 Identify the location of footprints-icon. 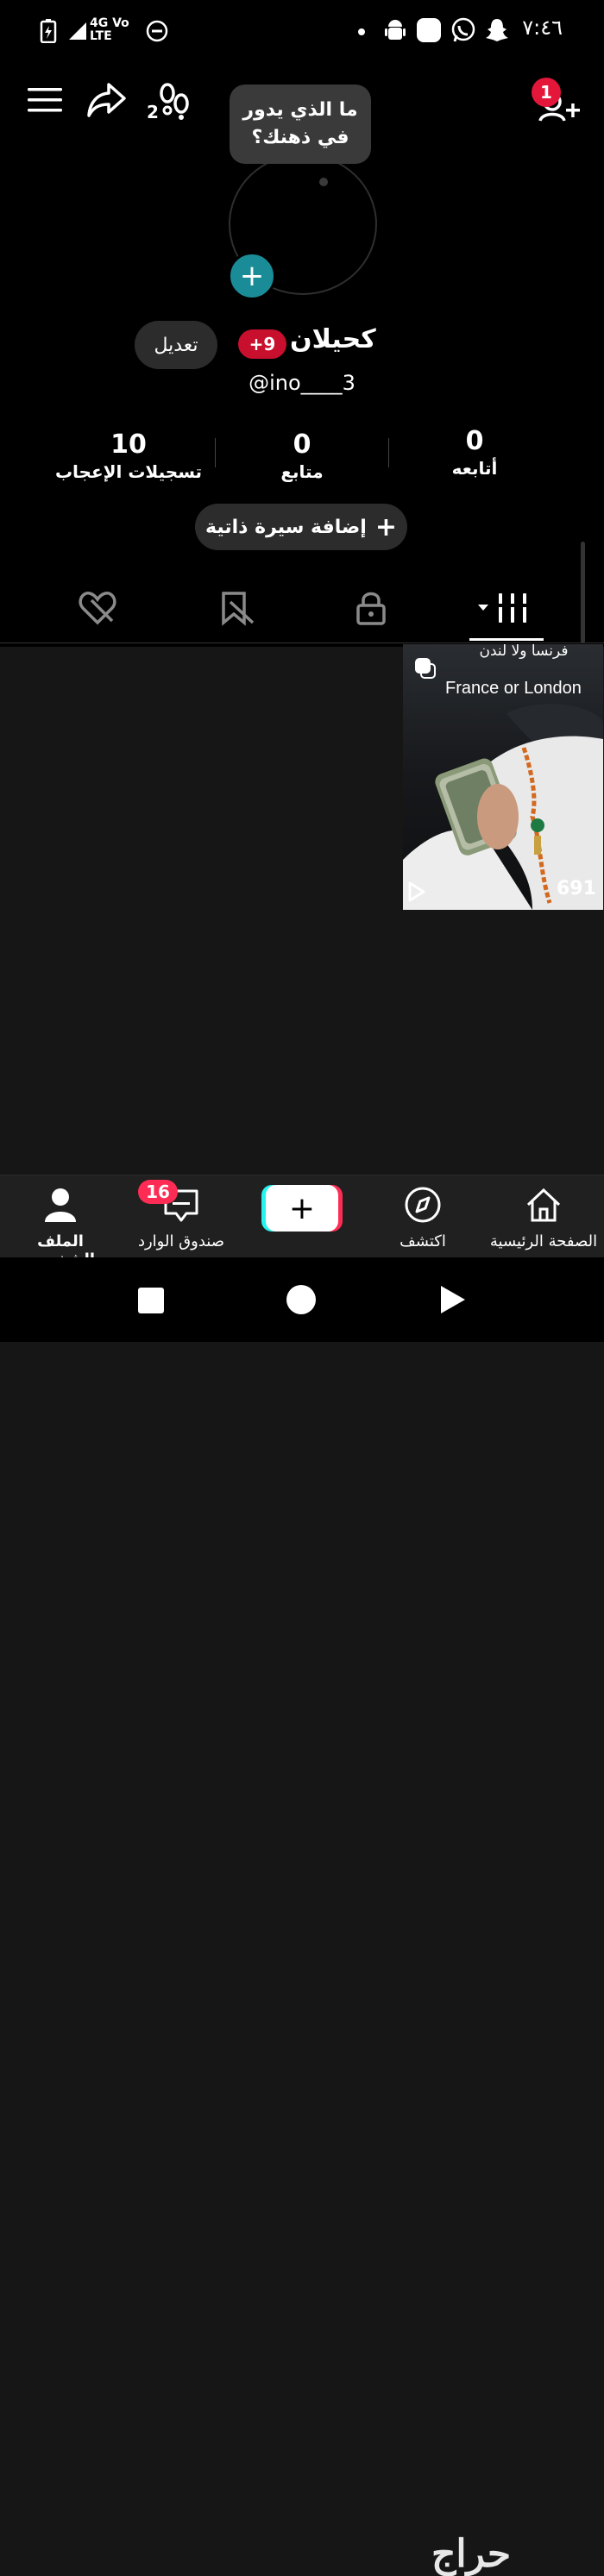
(174, 101).